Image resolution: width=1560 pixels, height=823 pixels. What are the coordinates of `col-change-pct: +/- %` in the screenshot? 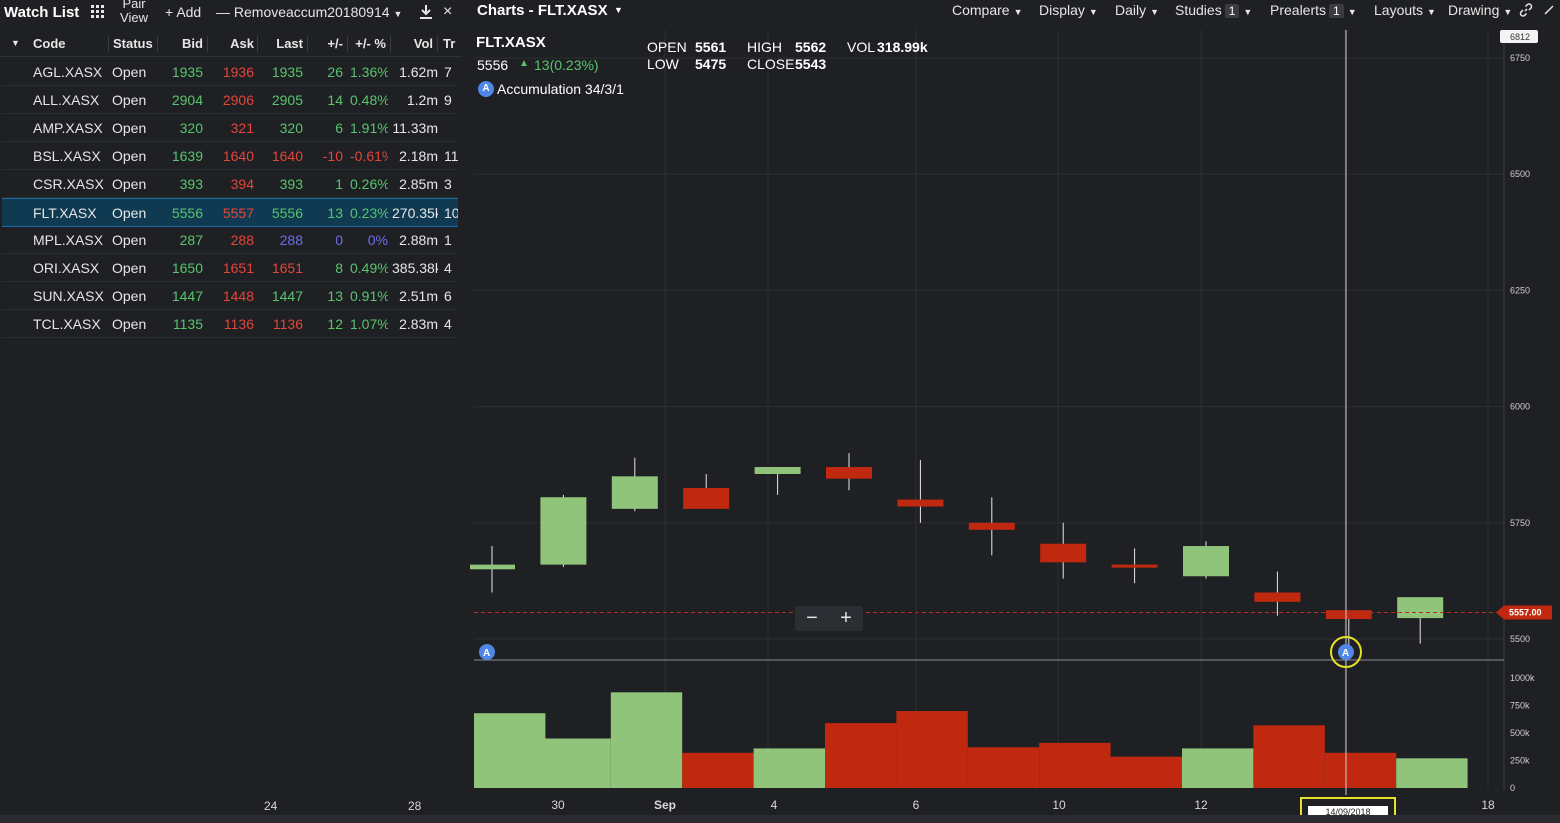 It's located at (367, 43).